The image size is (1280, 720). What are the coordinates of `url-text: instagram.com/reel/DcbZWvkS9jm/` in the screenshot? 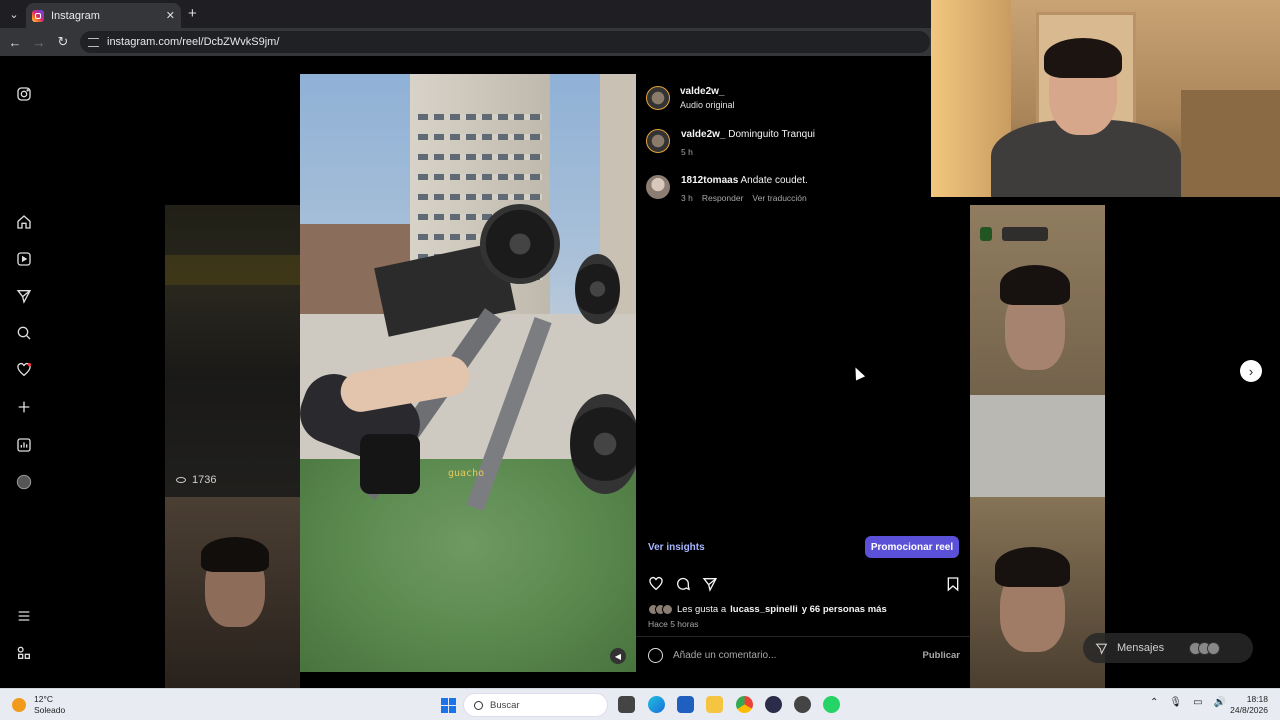 It's located at (193, 42).